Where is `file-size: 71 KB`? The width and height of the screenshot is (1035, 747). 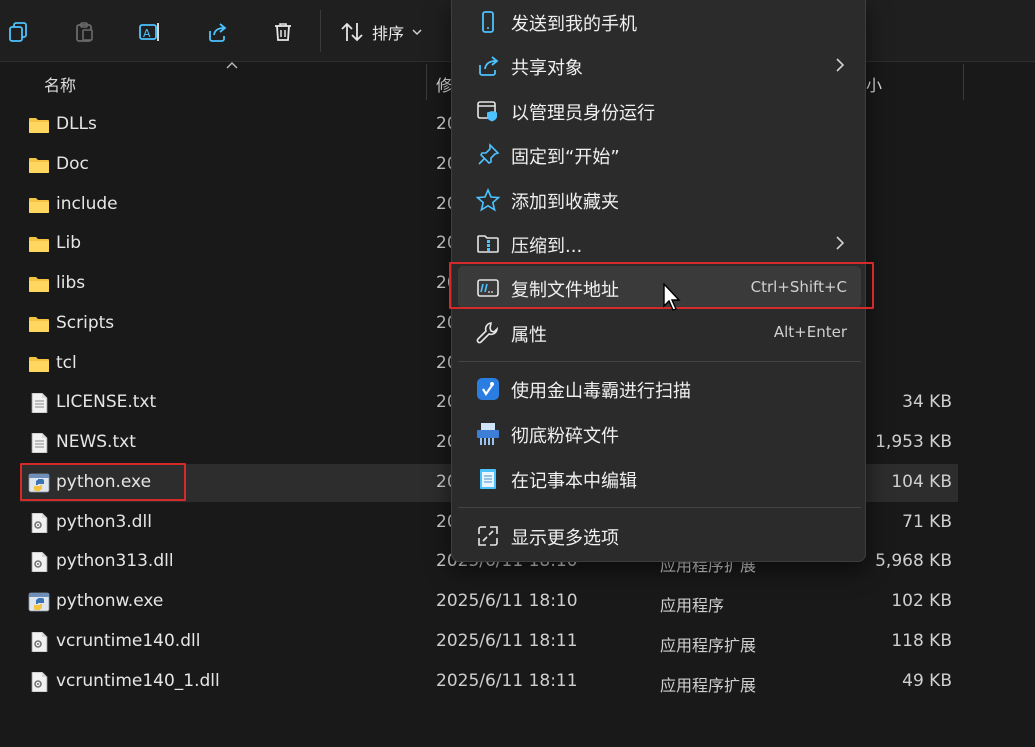
file-size: 71 KB is located at coordinates (927, 521).